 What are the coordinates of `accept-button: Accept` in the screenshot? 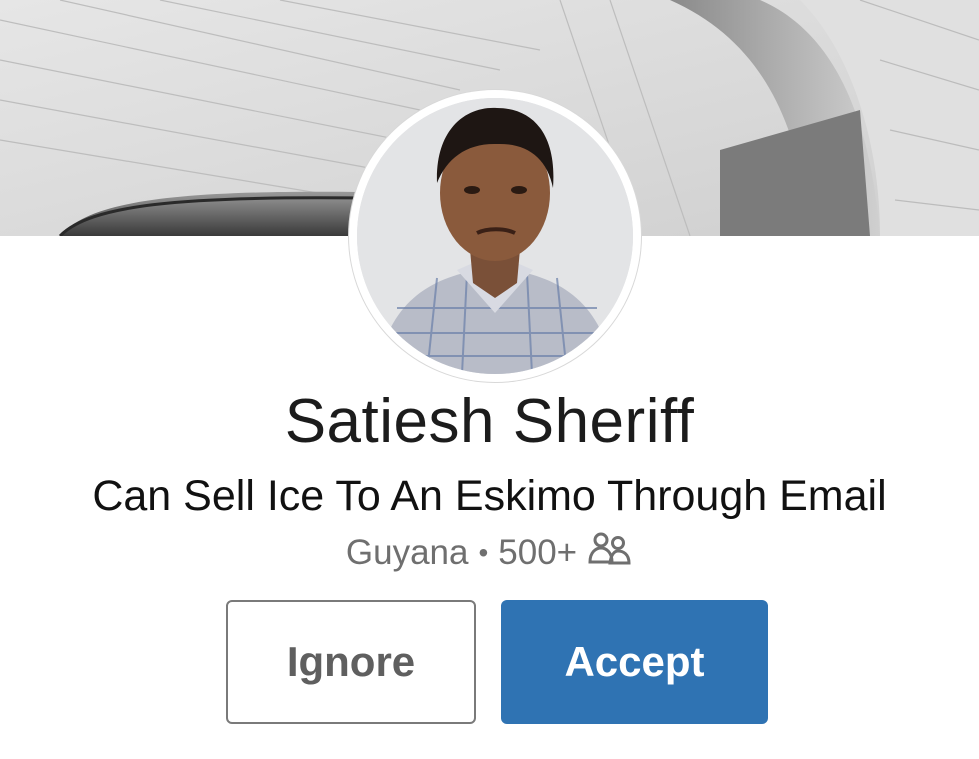 It's located at (634, 662).